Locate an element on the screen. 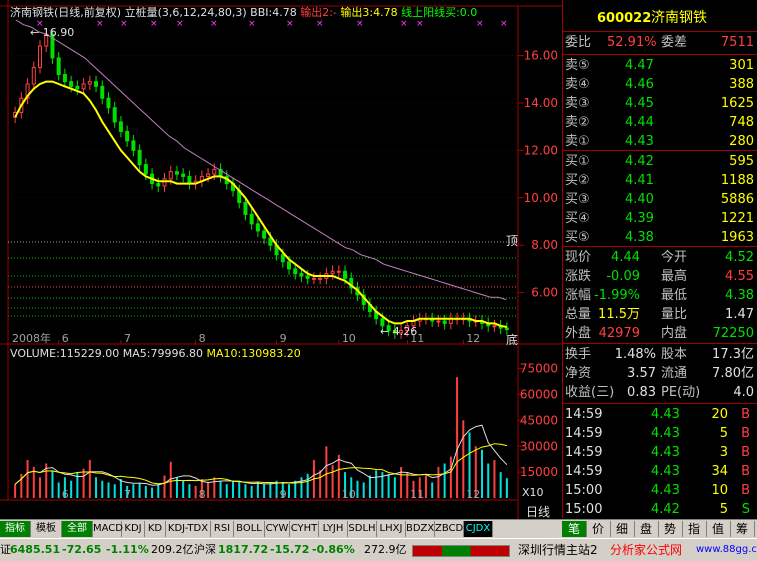 This screenshot has width=757, height=561. panel-tab: 筹 is located at coordinates (742, 529).